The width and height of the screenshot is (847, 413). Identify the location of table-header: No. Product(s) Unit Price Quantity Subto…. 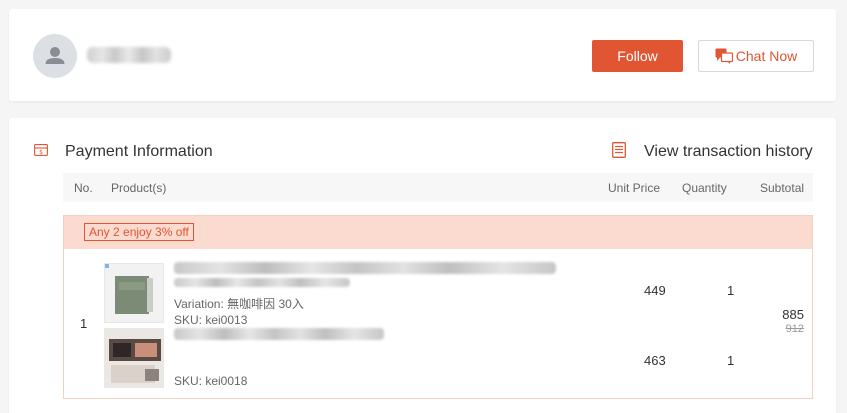
(438, 187).